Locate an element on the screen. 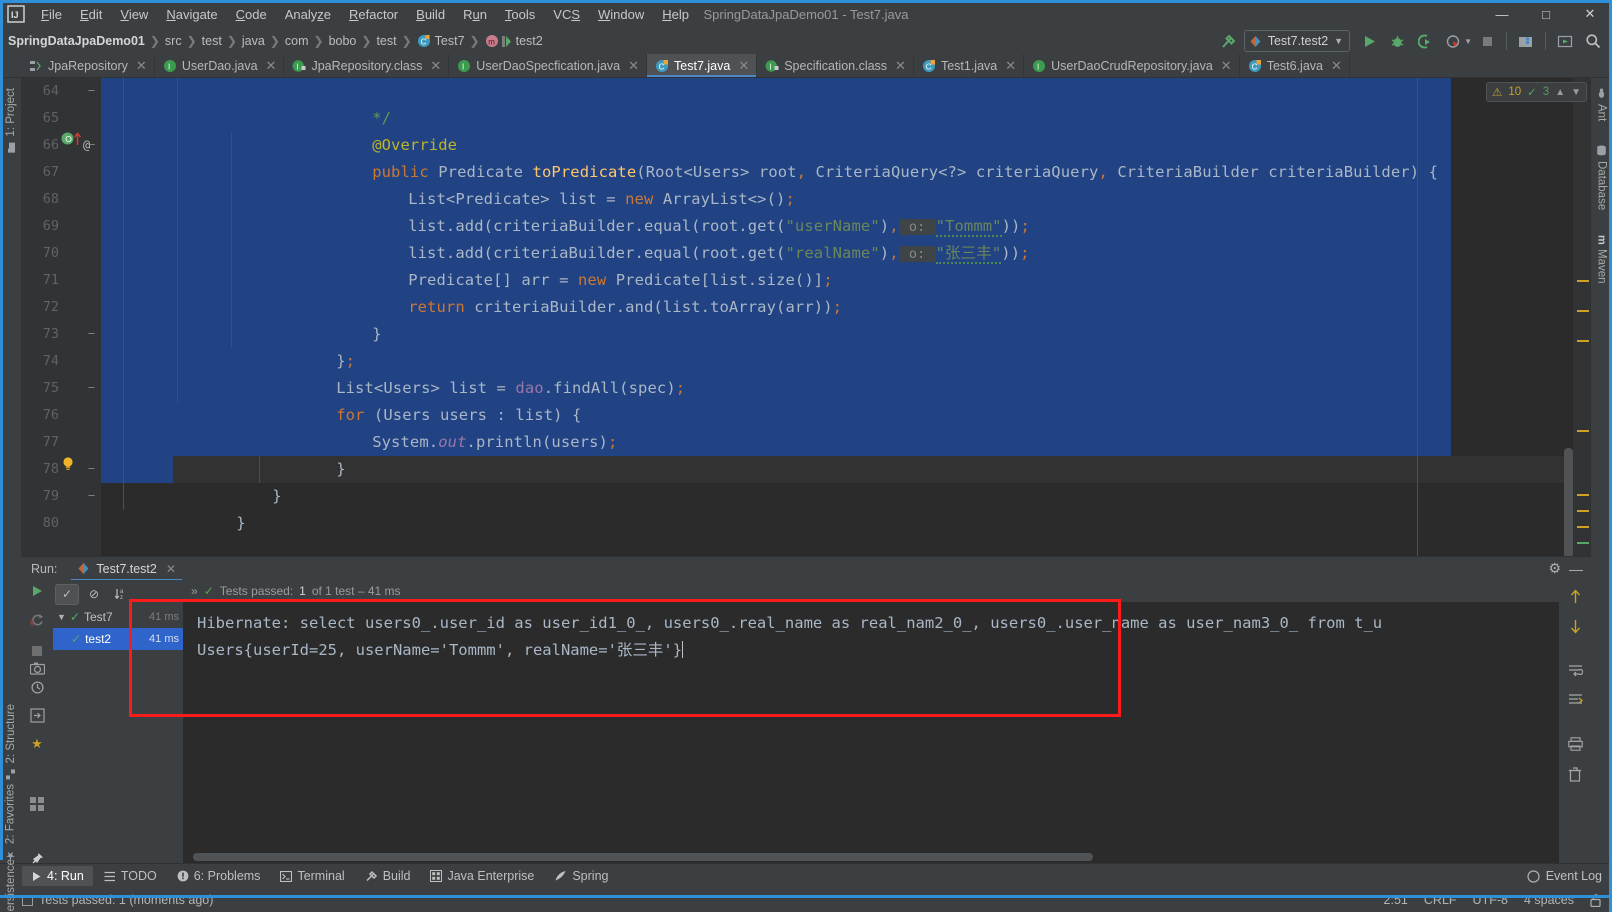 The width and height of the screenshot is (1612, 912). project-structure-button is located at coordinates (1526, 41).